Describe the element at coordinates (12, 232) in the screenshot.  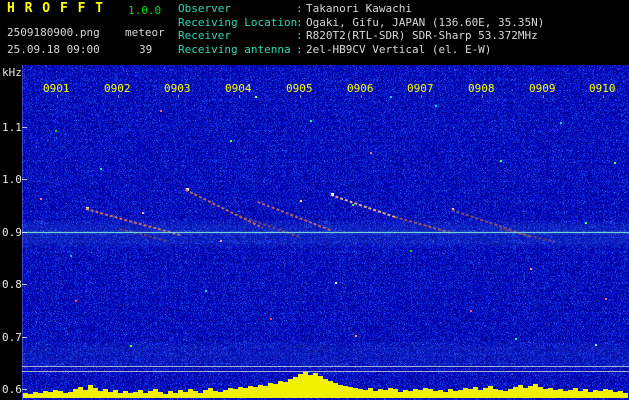
I see `freq-label: 0.9` at that location.